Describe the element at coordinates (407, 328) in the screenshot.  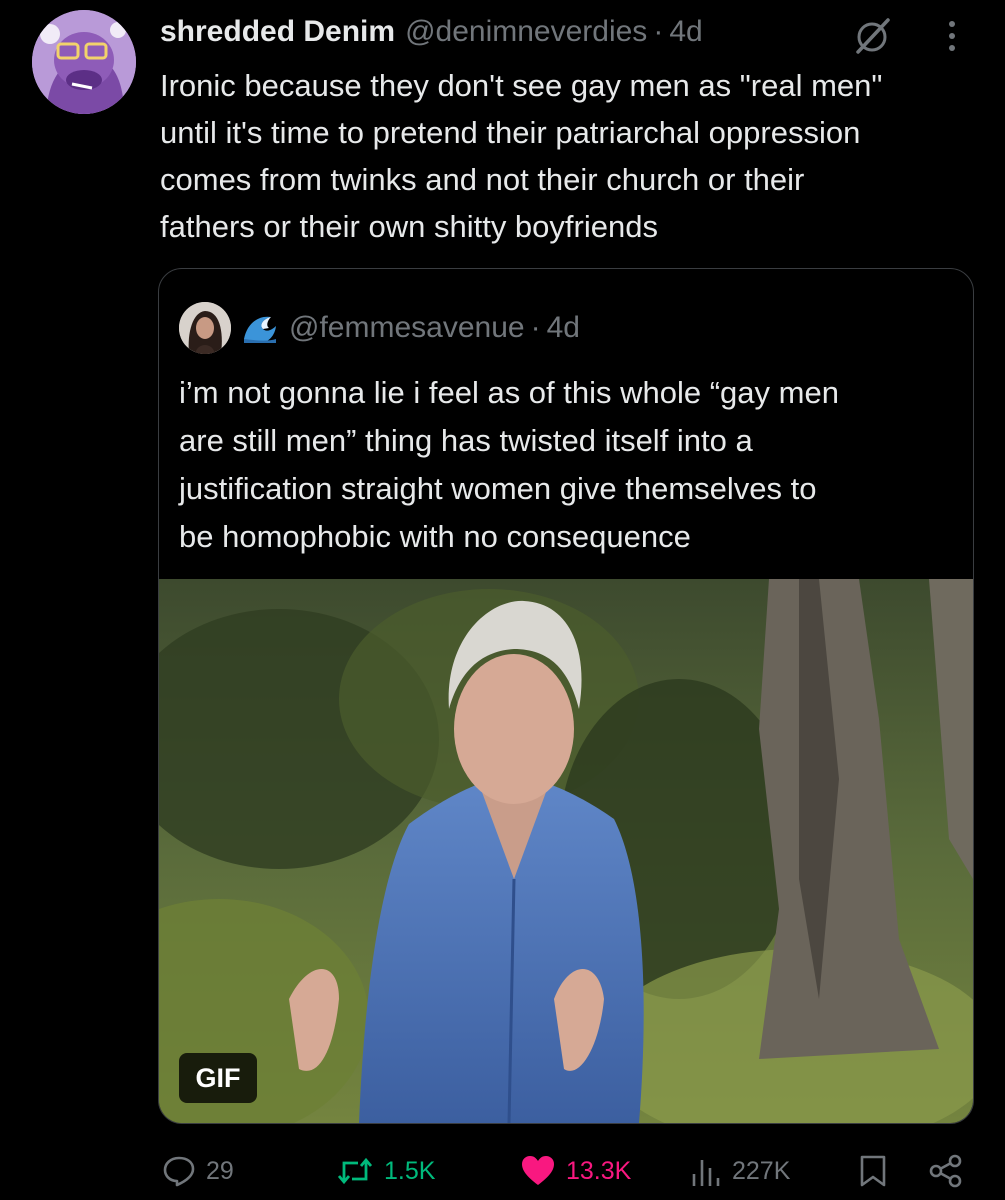
I see `quote-handle: @femmesavenue` at that location.